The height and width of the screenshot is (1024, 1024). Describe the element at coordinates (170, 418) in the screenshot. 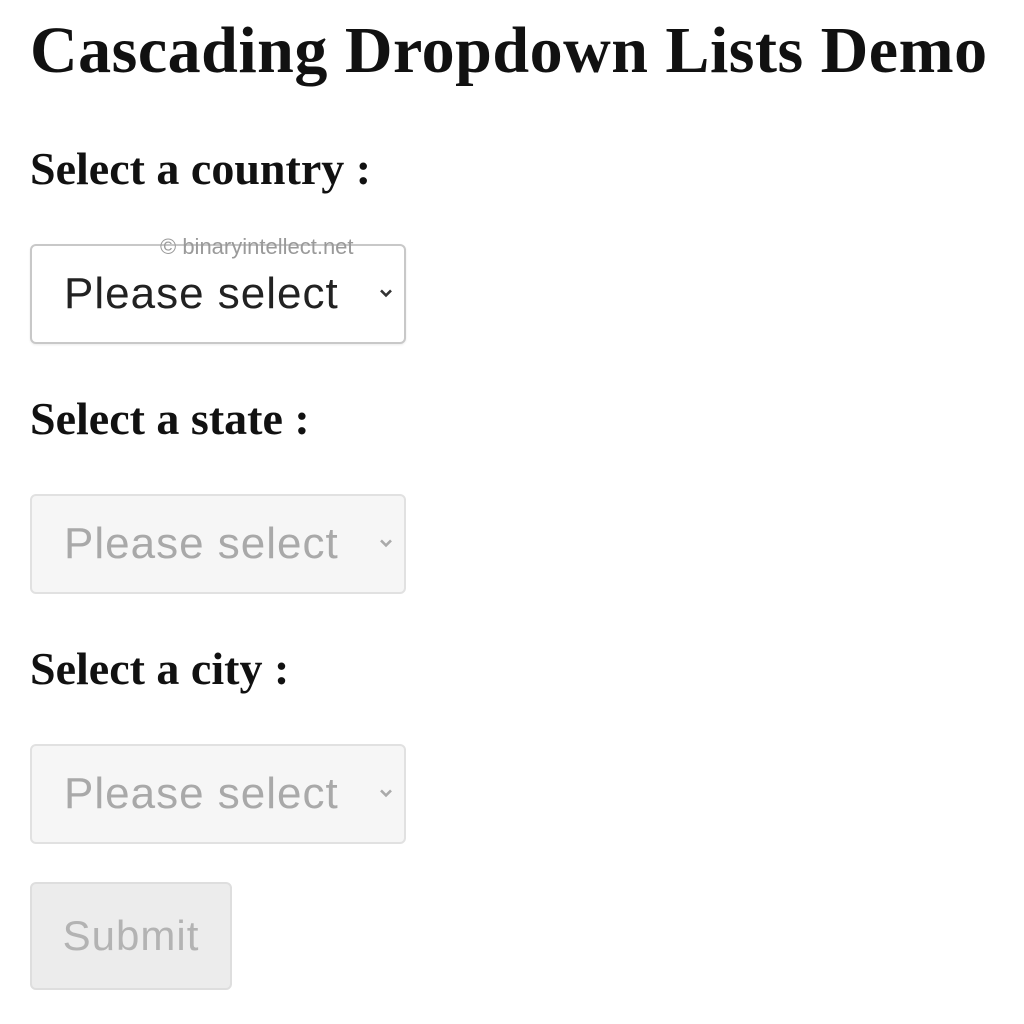

I see `state-label: Select a state :` at that location.